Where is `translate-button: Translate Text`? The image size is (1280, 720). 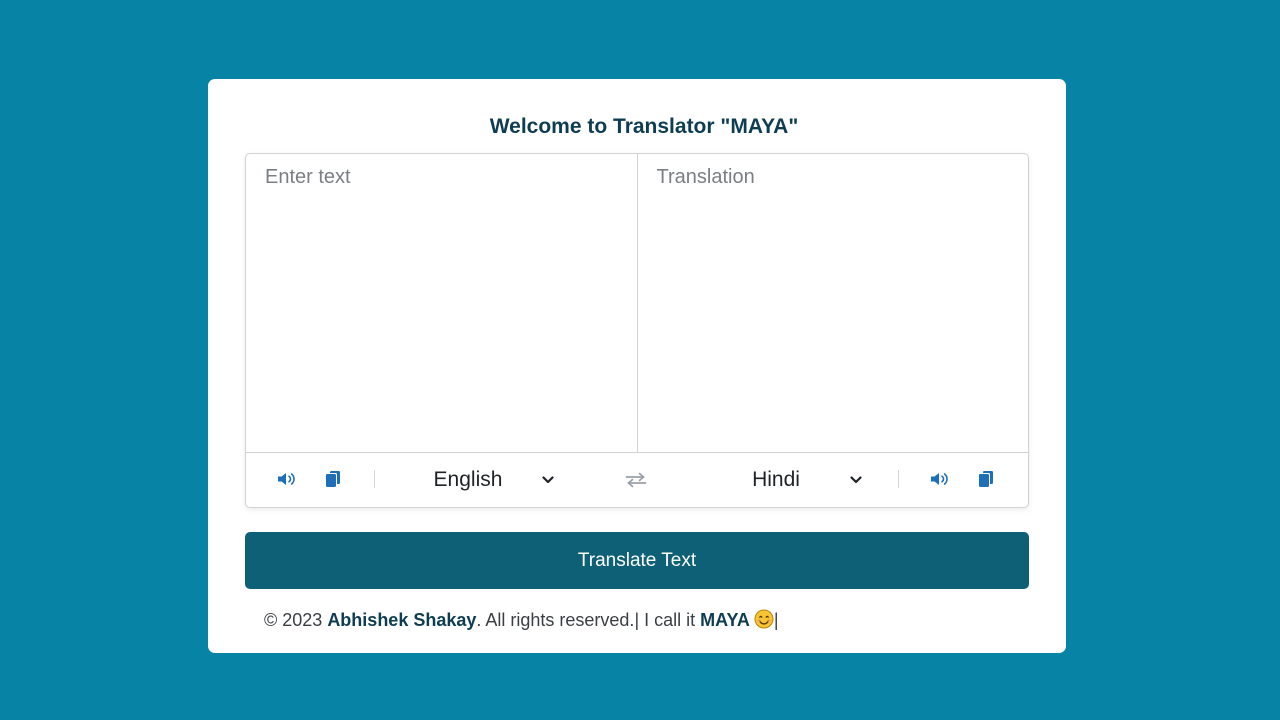
translate-button: Translate Text is located at coordinates (637, 560).